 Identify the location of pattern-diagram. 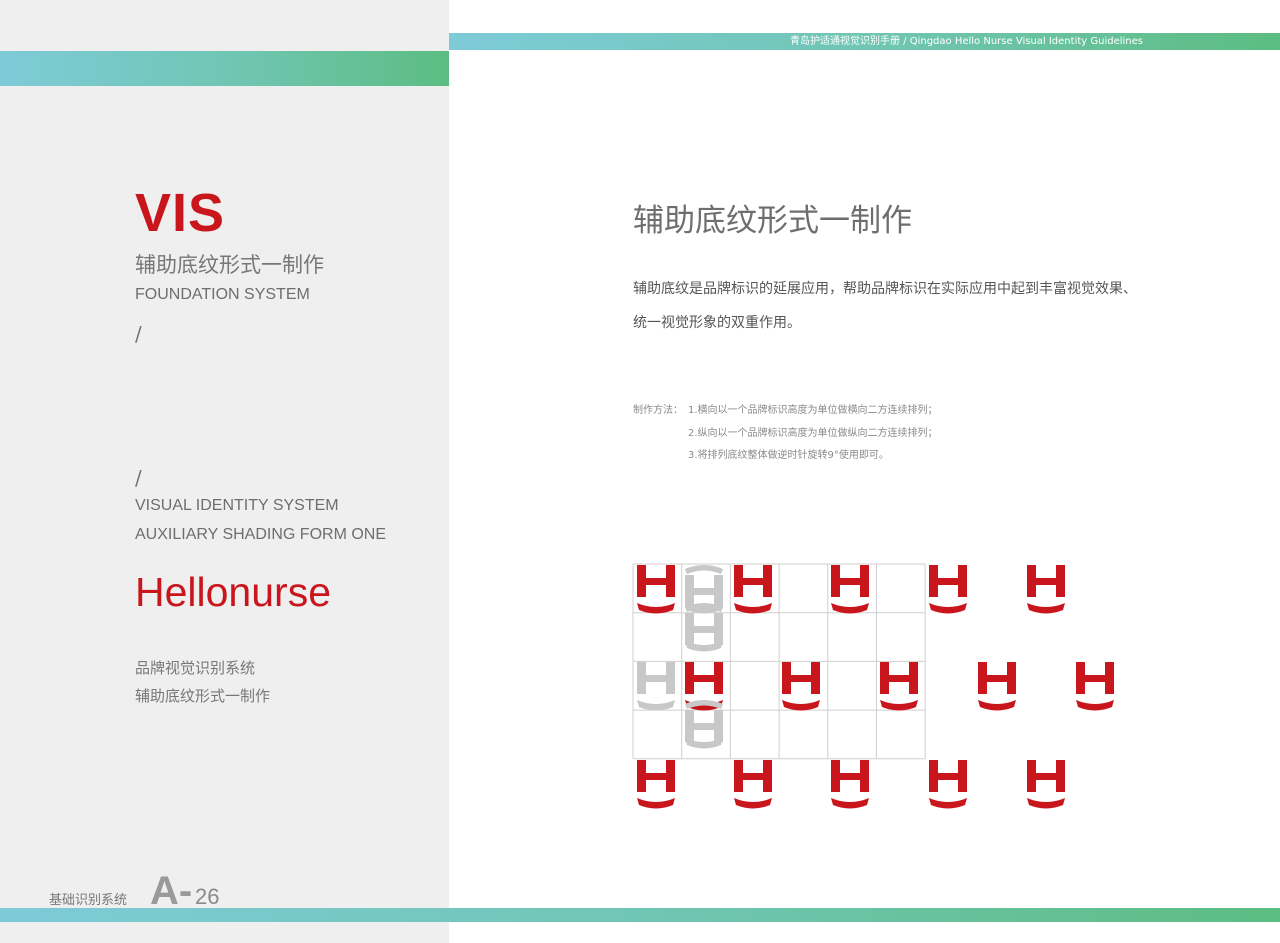
(873, 686).